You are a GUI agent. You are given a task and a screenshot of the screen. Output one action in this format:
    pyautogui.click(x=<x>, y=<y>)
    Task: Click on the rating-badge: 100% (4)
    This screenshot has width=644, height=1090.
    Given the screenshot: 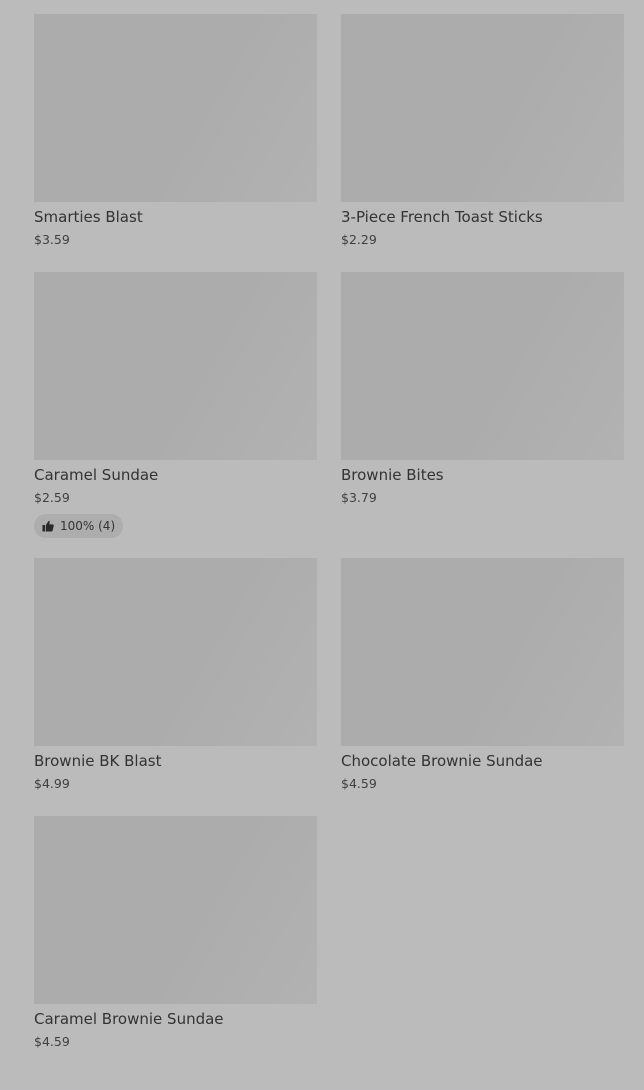 What is the action you would take?
    pyautogui.click(x=79, y=526)
    